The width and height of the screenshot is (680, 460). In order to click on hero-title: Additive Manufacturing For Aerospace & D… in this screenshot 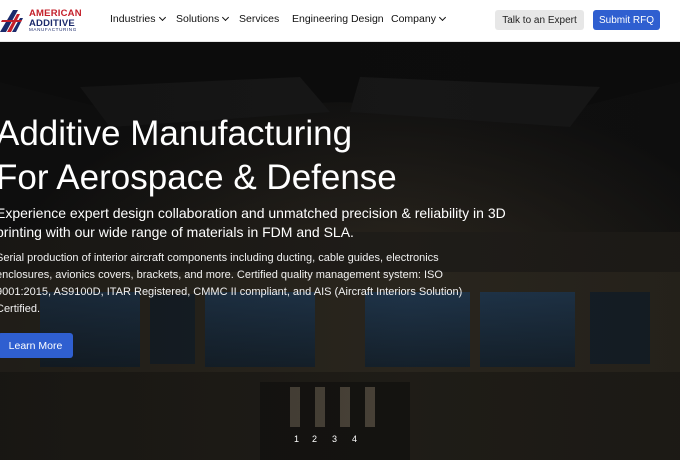, I will do `click(198, 156)`.